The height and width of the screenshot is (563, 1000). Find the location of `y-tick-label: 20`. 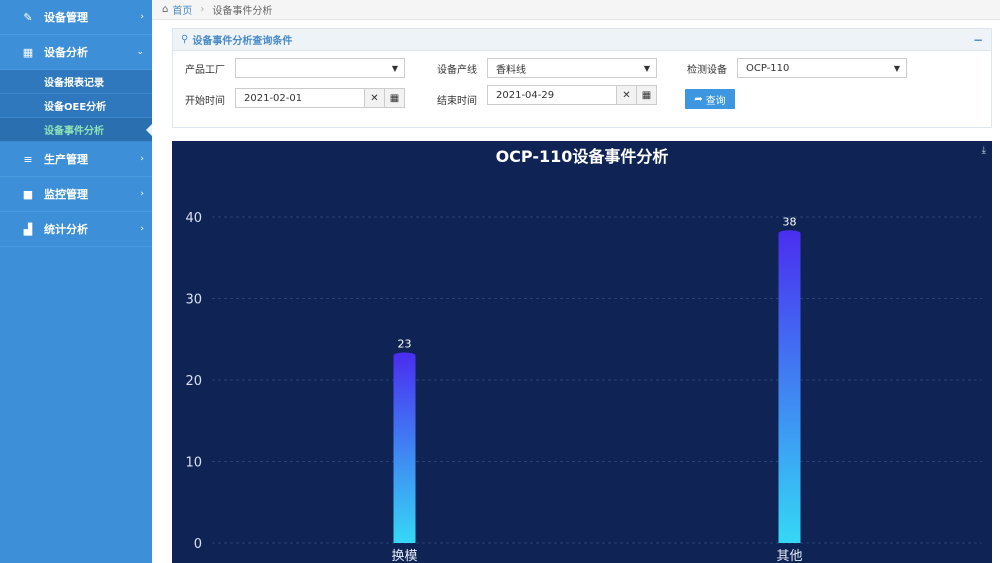

y-tick-label: 20 is located at coordinates (193, 381).